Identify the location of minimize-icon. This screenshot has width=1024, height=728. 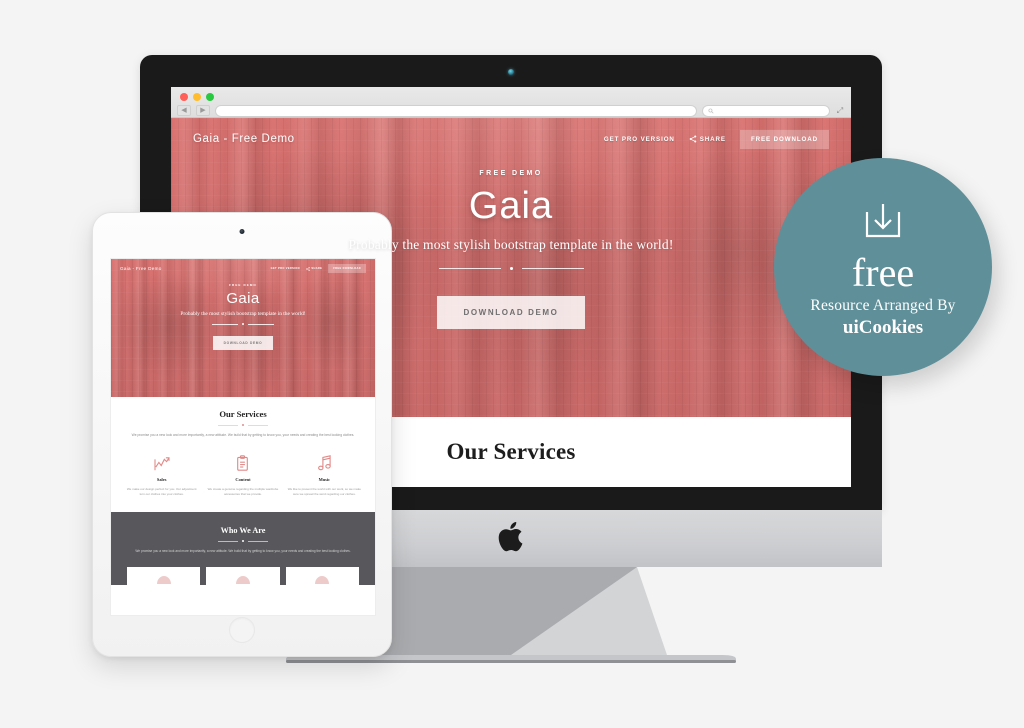
(197, 97).